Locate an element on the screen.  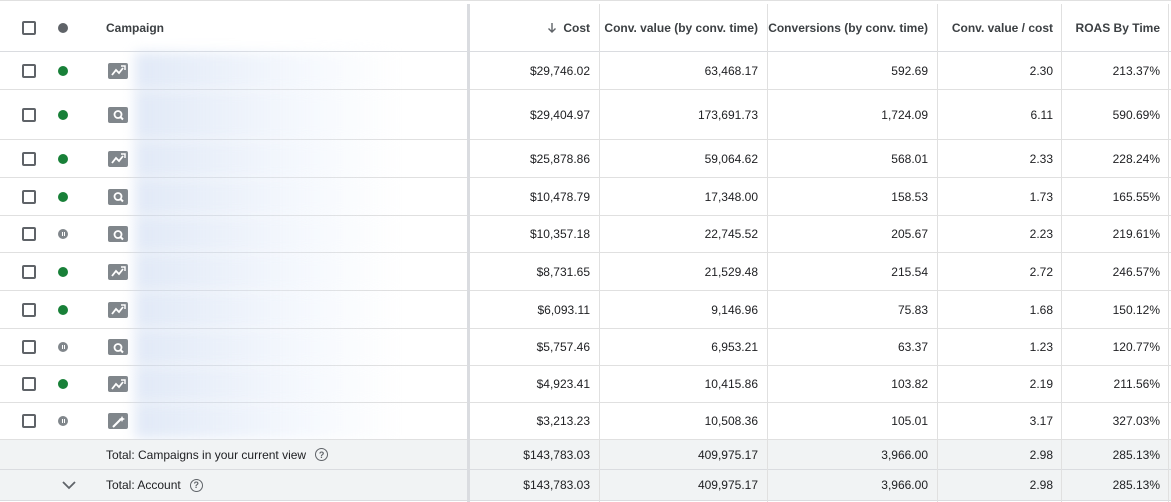
table-row: $10,357.18 22,745.52 205.67 2.23 219.61% is located at coordinates (585, 234).